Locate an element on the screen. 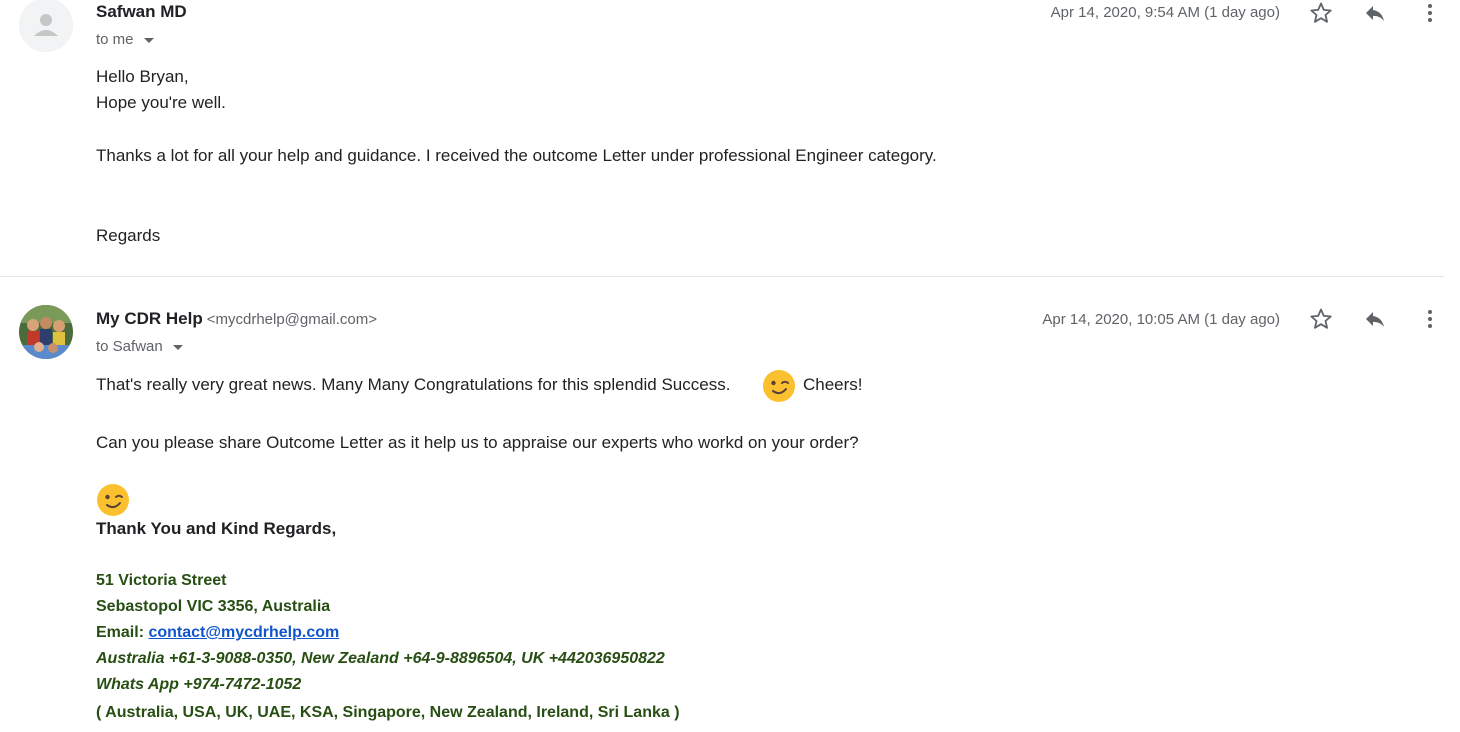 The height and width of the screenshot is (732, 1460). sender-name: My CDR Help <mycdrhelp@gmail.com> is located at coordinates (236, 319).